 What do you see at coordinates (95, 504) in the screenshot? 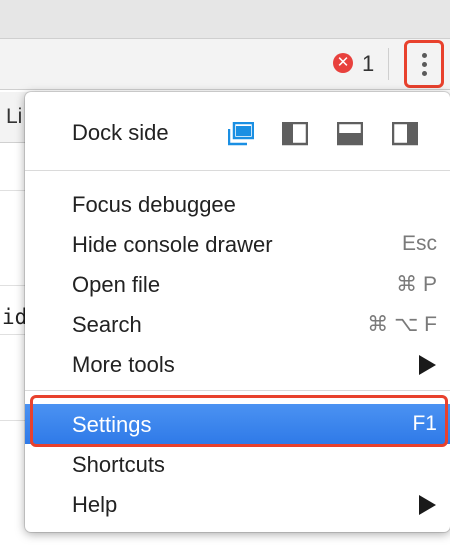
I see `menu-item-label: Help` at bounding box center [95, 504].